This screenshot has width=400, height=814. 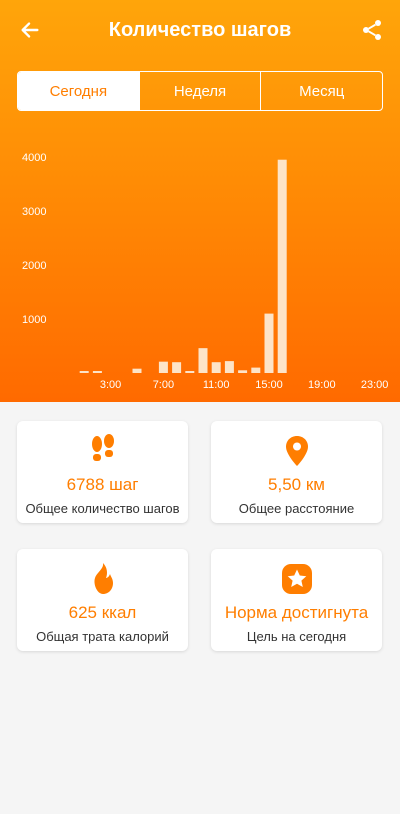 I want to click on footsteps-icon, so click(x=103, y=451).